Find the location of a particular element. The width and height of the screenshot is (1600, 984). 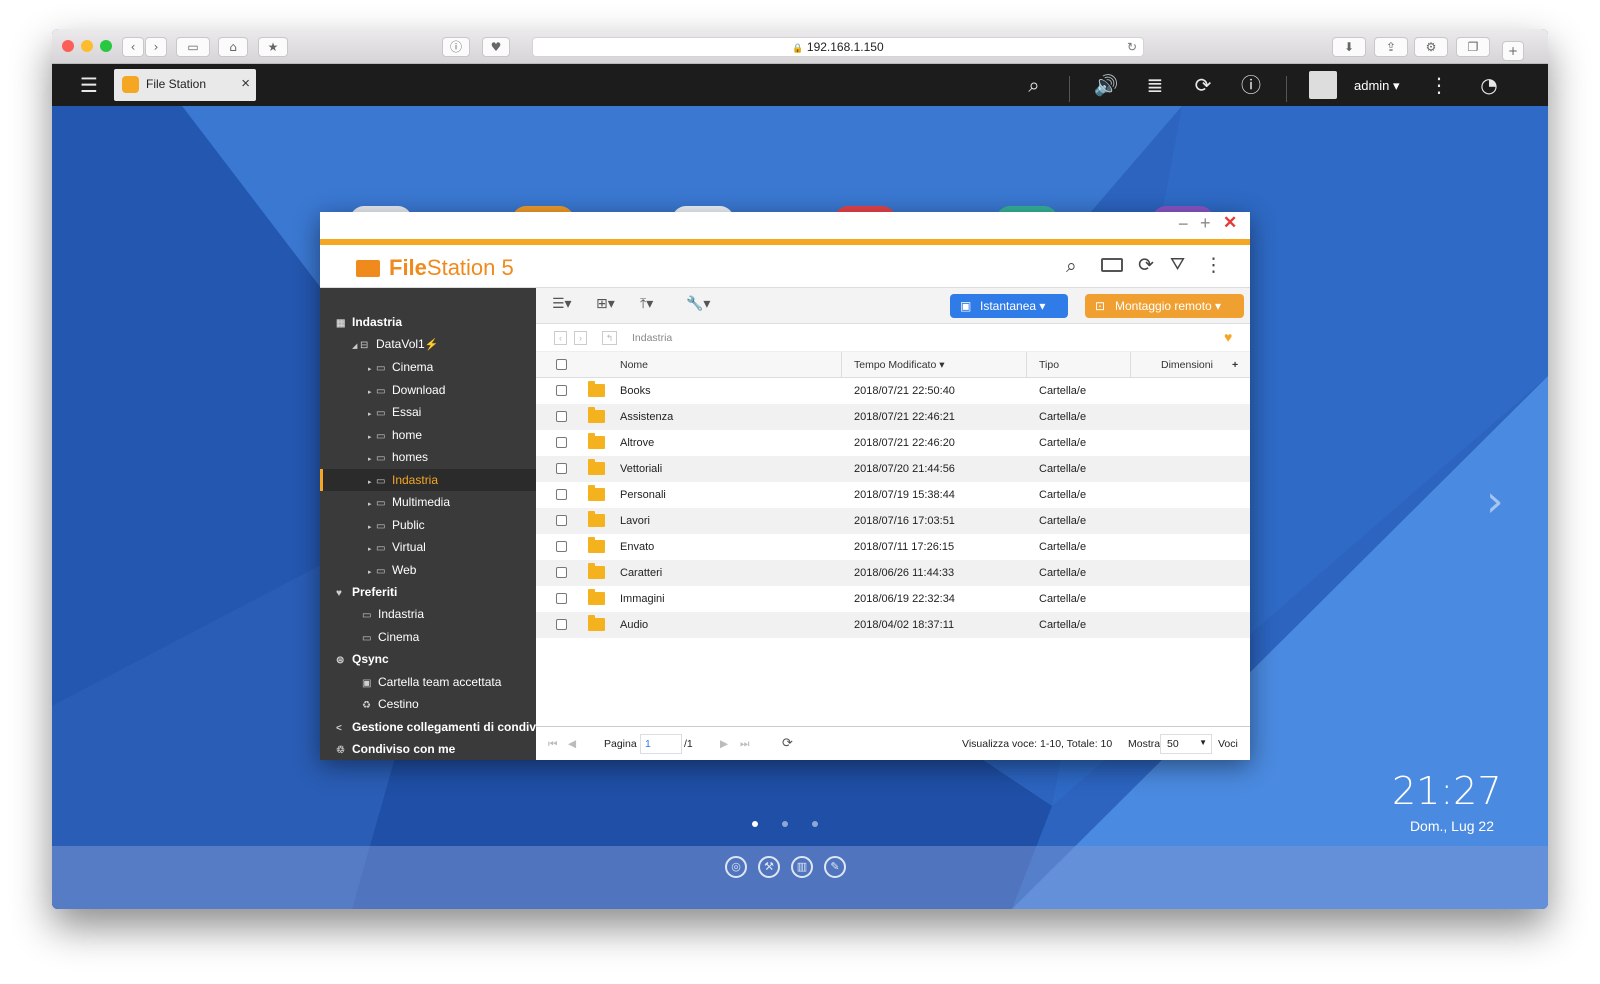

maximize-icon: + is located at coordinates (1205, 223).